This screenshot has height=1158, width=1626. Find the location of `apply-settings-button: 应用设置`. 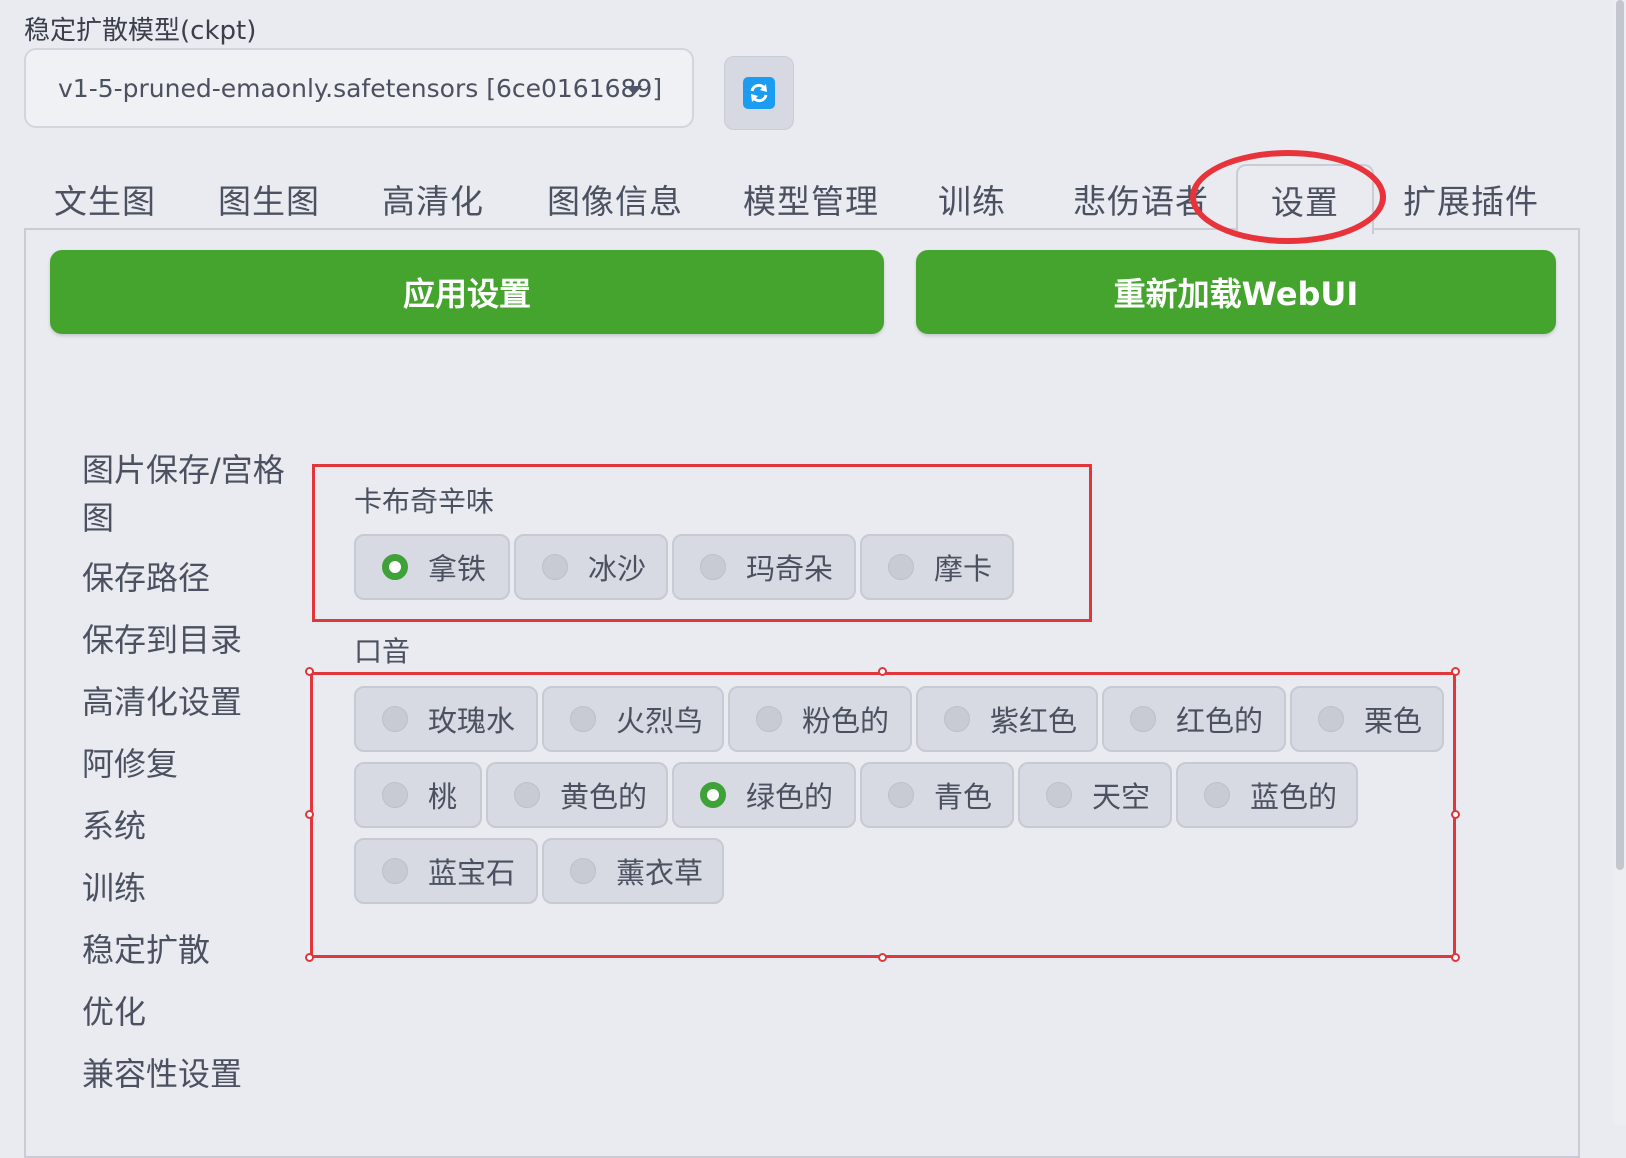

apply-settings-button: 应用设置 is located at coordinates (467, 292).